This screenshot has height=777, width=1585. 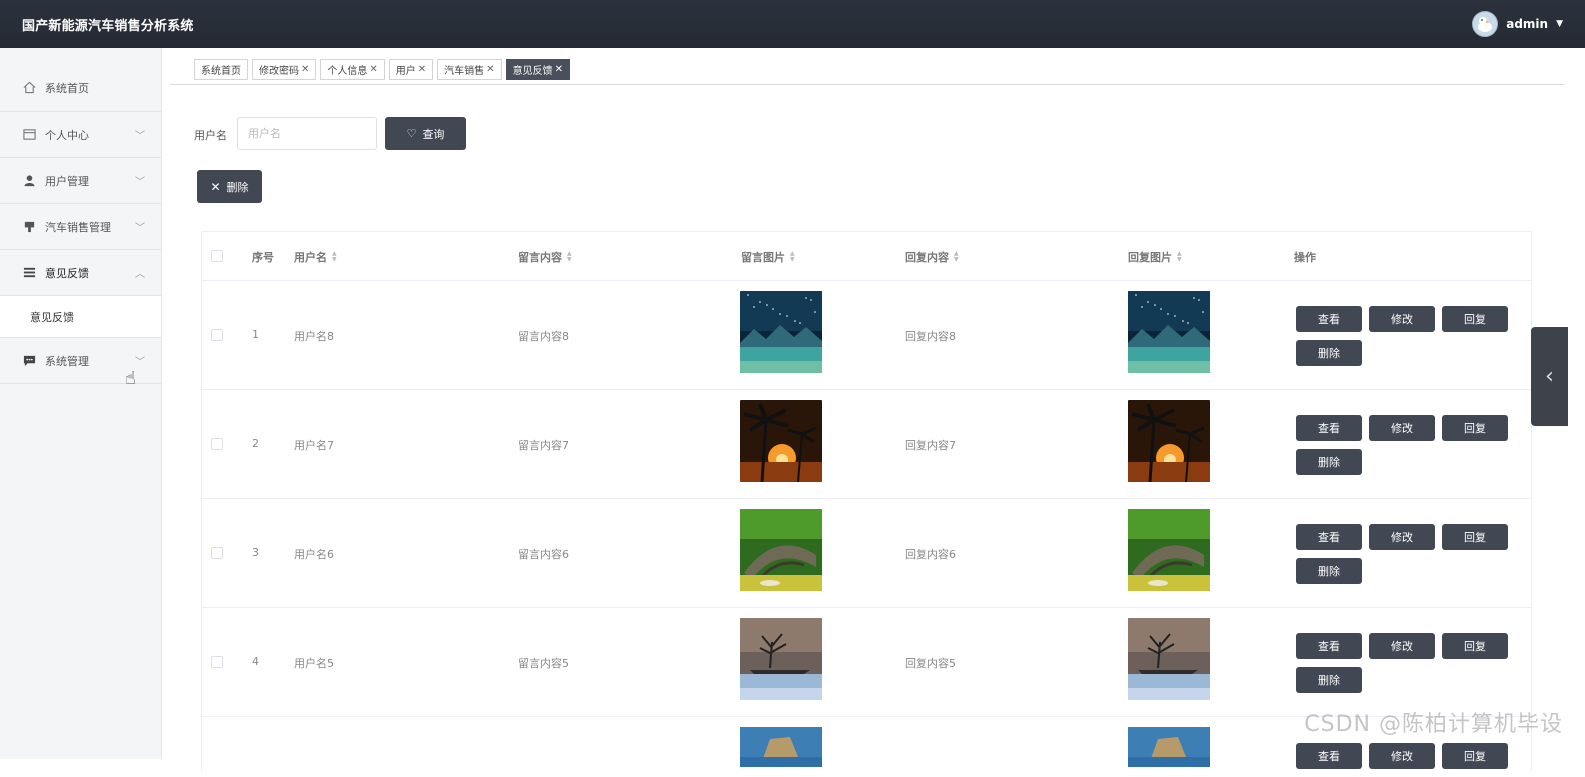 What do you see at coordinates (352, 69) in the screenshot?
I see `tab-personal-info: 个人信息 ✕` at bounding box center [352, 69].